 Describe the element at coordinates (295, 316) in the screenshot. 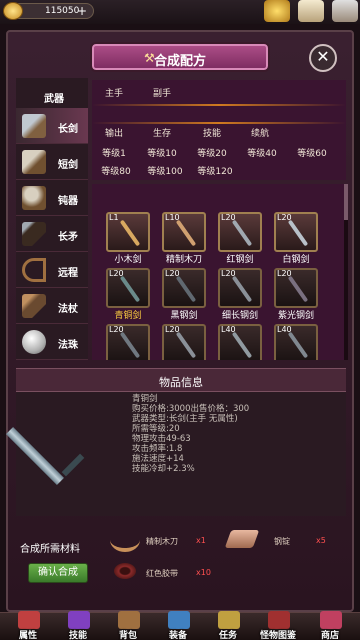

I see `item-name: 紫光钢剑` at that location.